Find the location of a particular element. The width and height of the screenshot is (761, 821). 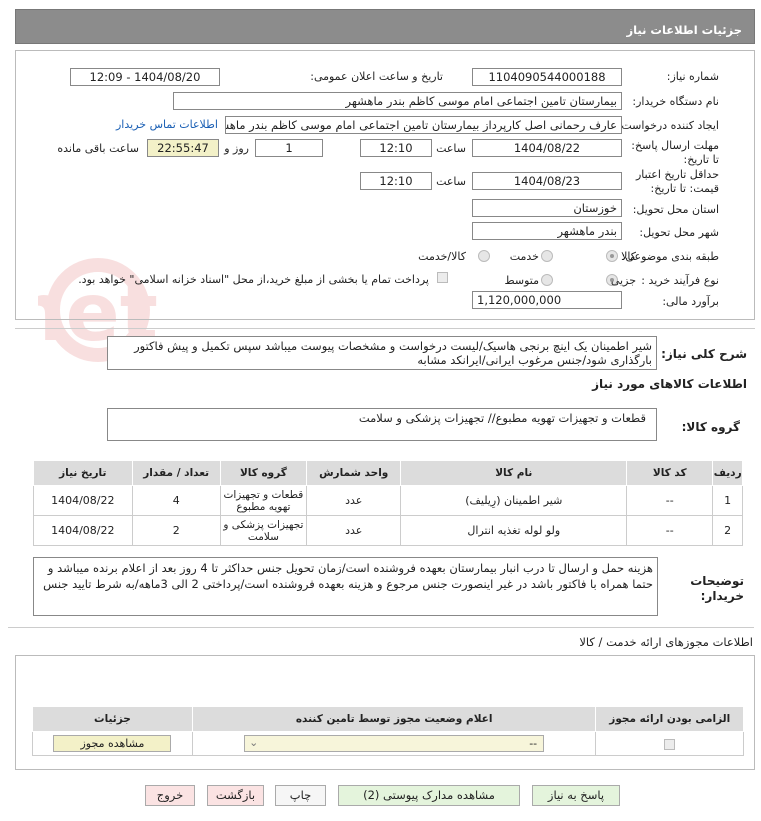

col-code: کد کالا is located at coordinates (670, 473).